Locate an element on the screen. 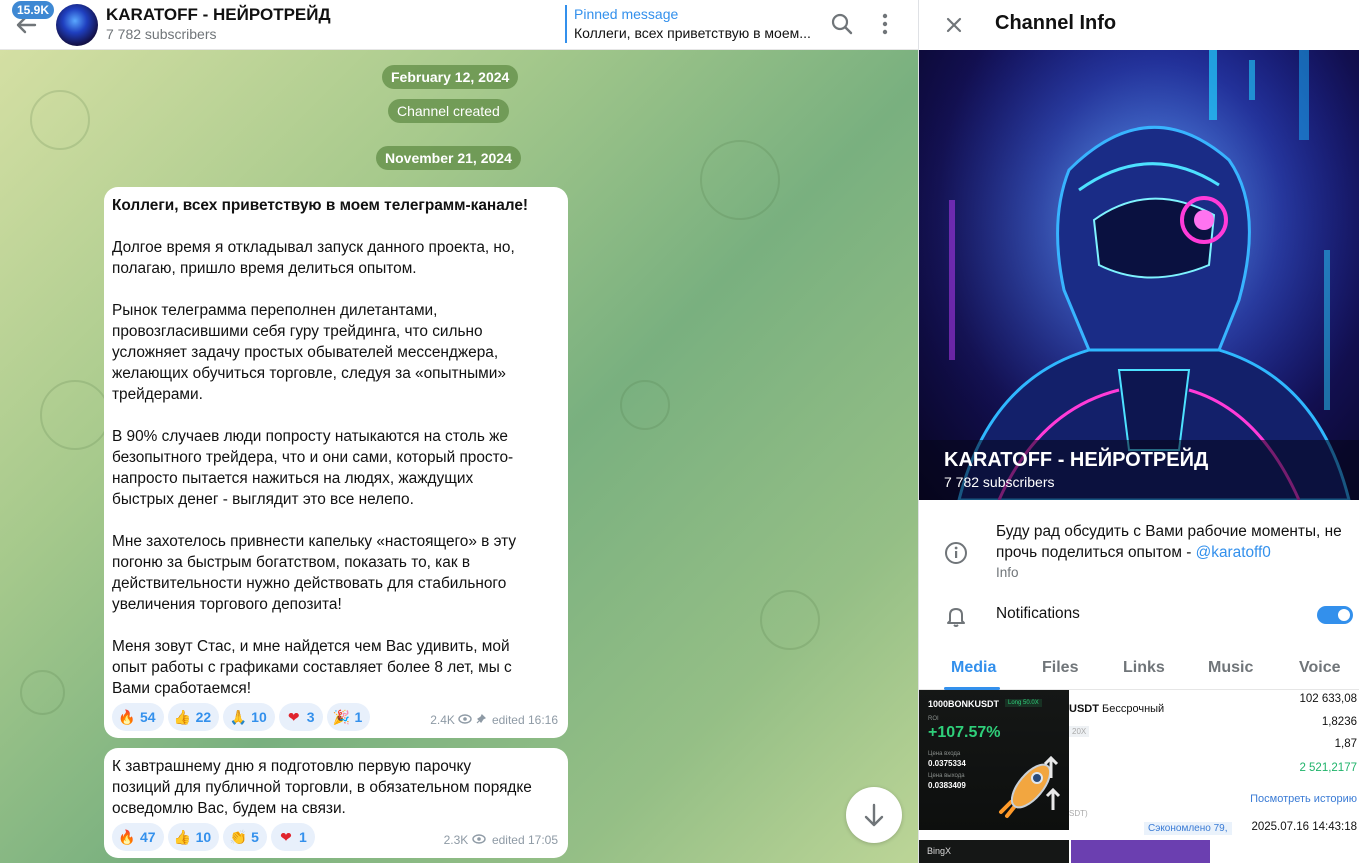 Image resolution: width=1359 pixels, height=863 pixels. info-icon-wrapper is located at coordinates (956, 553).